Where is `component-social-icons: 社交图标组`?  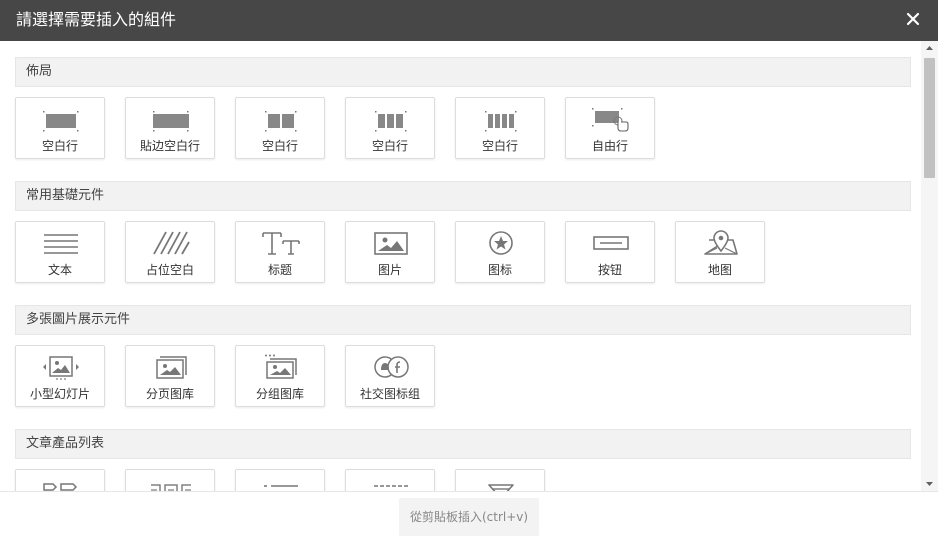
component-social-icons: 社交图标组 is located at coordinates (390, 376).